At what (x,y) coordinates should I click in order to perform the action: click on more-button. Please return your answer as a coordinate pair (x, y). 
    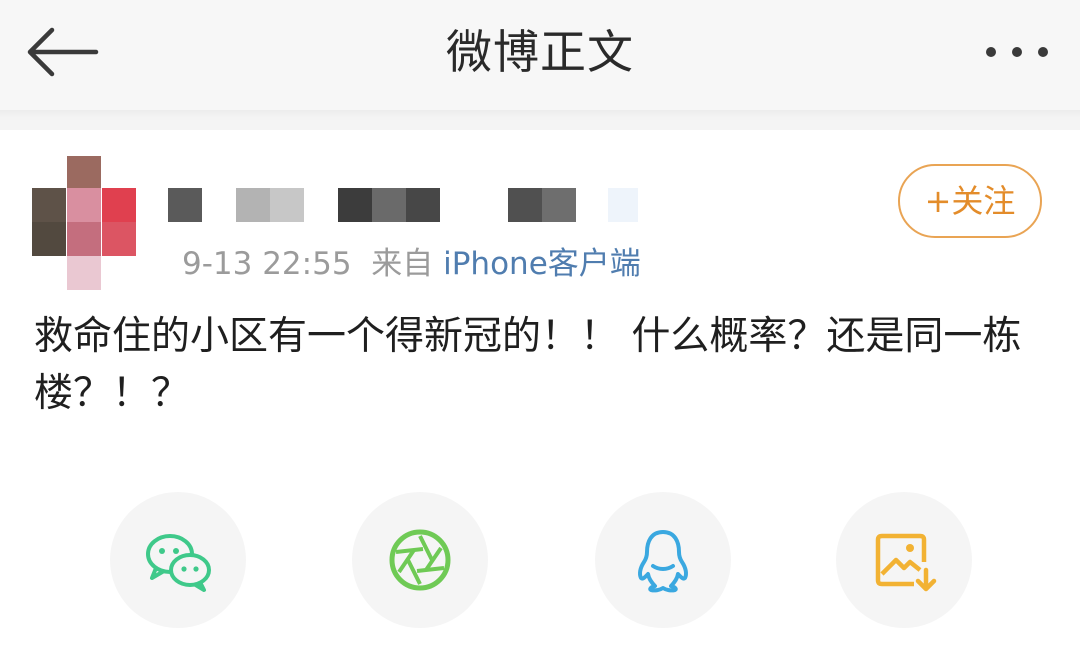
    Looking at the image, I should click on (1017, 52).